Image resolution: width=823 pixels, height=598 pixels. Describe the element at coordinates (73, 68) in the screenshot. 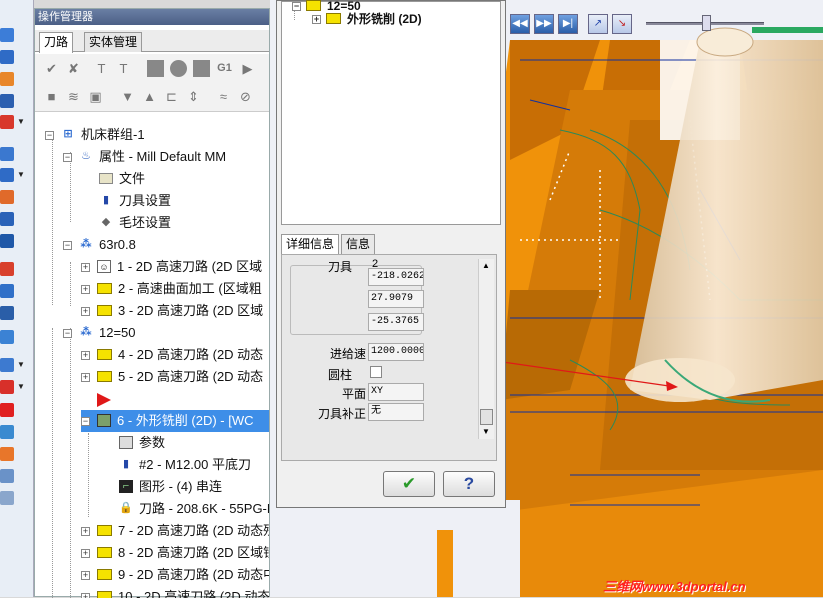

I see `select-failed-icon: ✘` at that location.